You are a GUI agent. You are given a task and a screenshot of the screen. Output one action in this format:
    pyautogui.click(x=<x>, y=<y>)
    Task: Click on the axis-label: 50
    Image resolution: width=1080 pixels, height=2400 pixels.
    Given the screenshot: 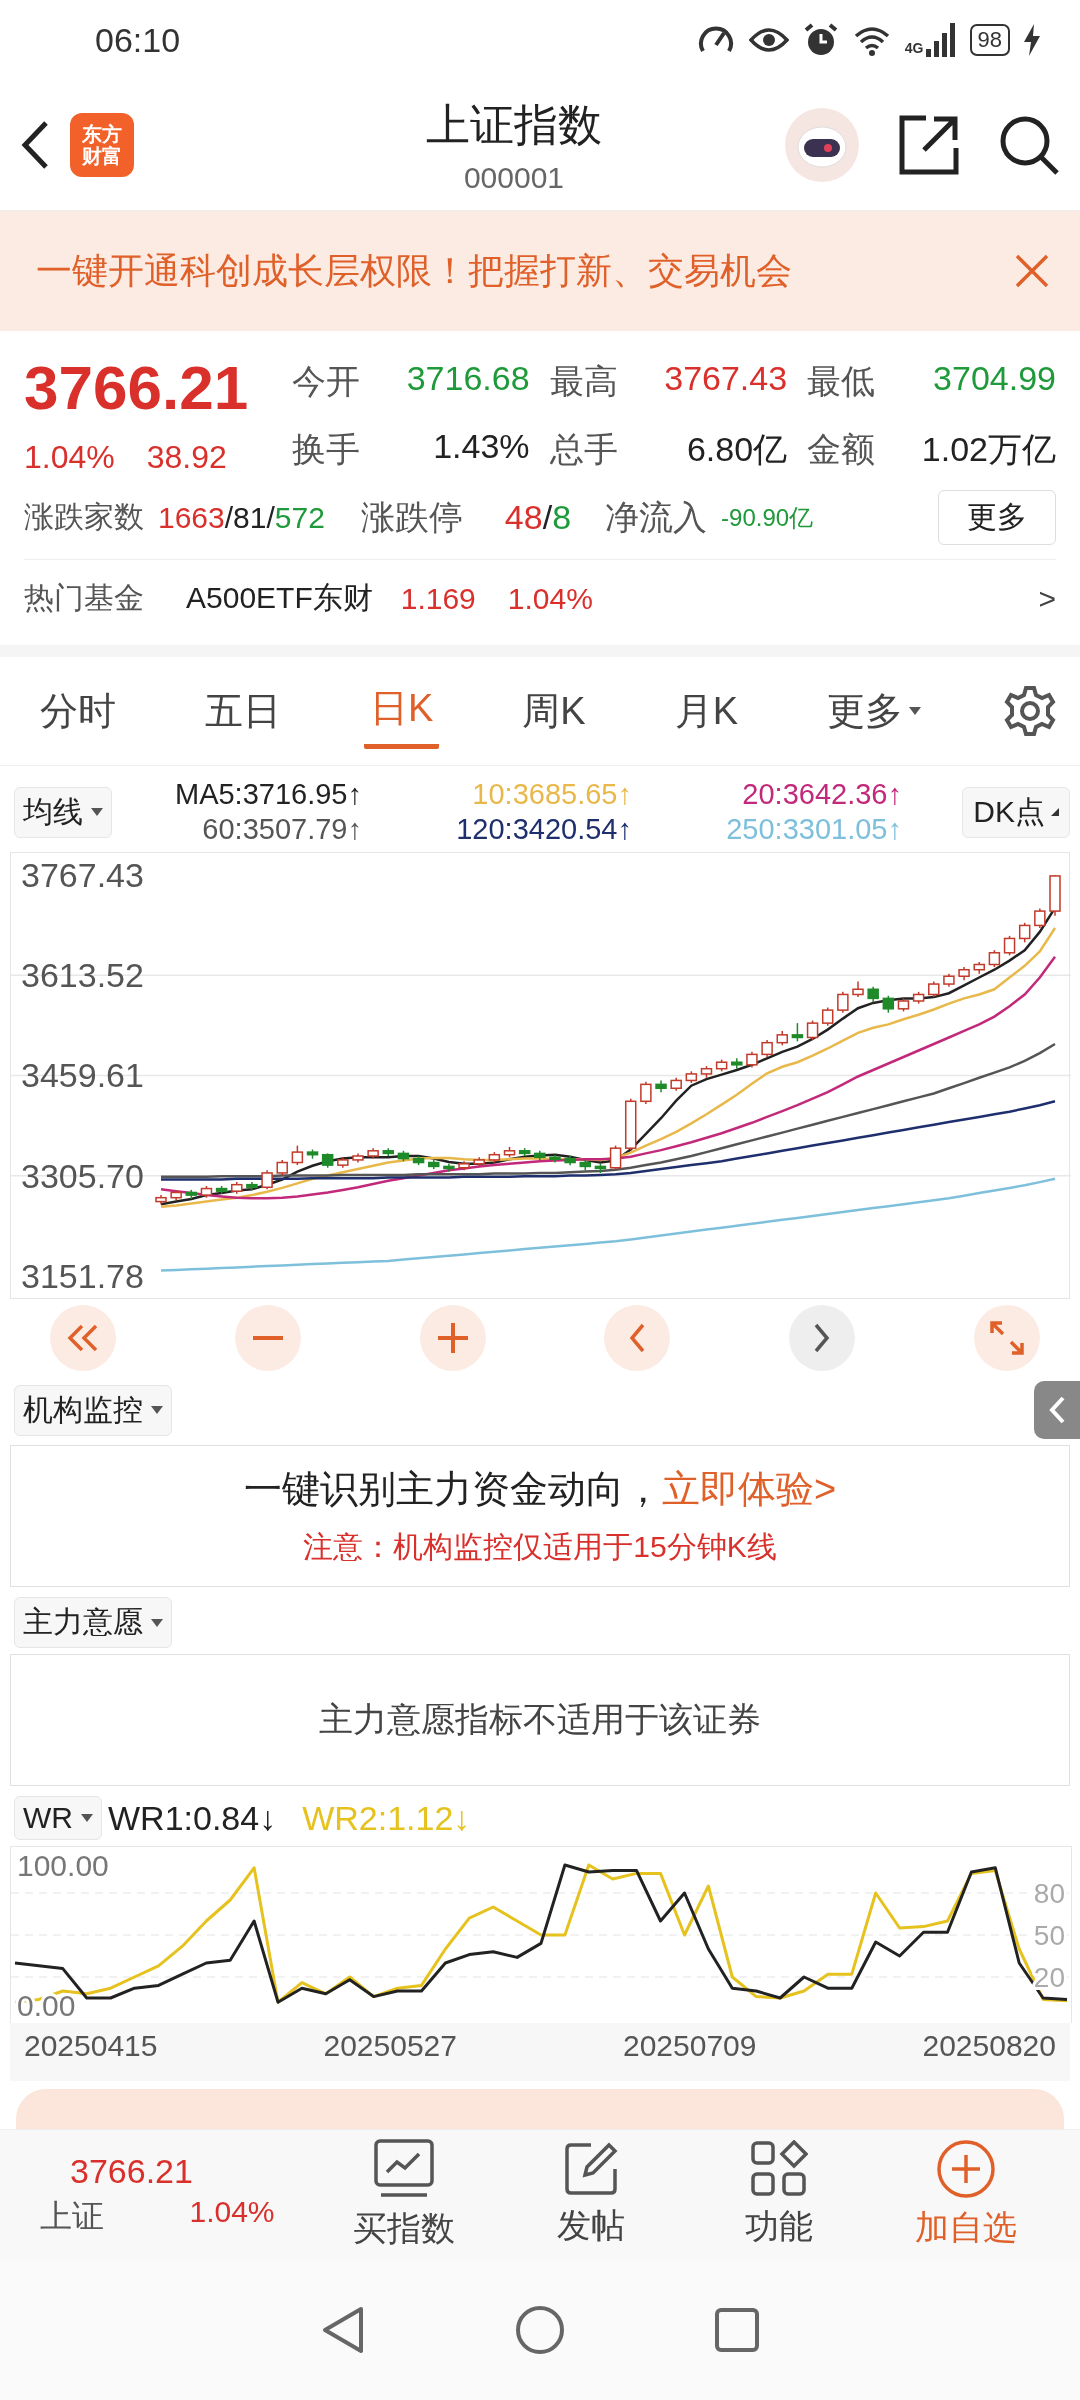 What is the action you would take?
    pyautogui.click(x=1049, y=1936)
    